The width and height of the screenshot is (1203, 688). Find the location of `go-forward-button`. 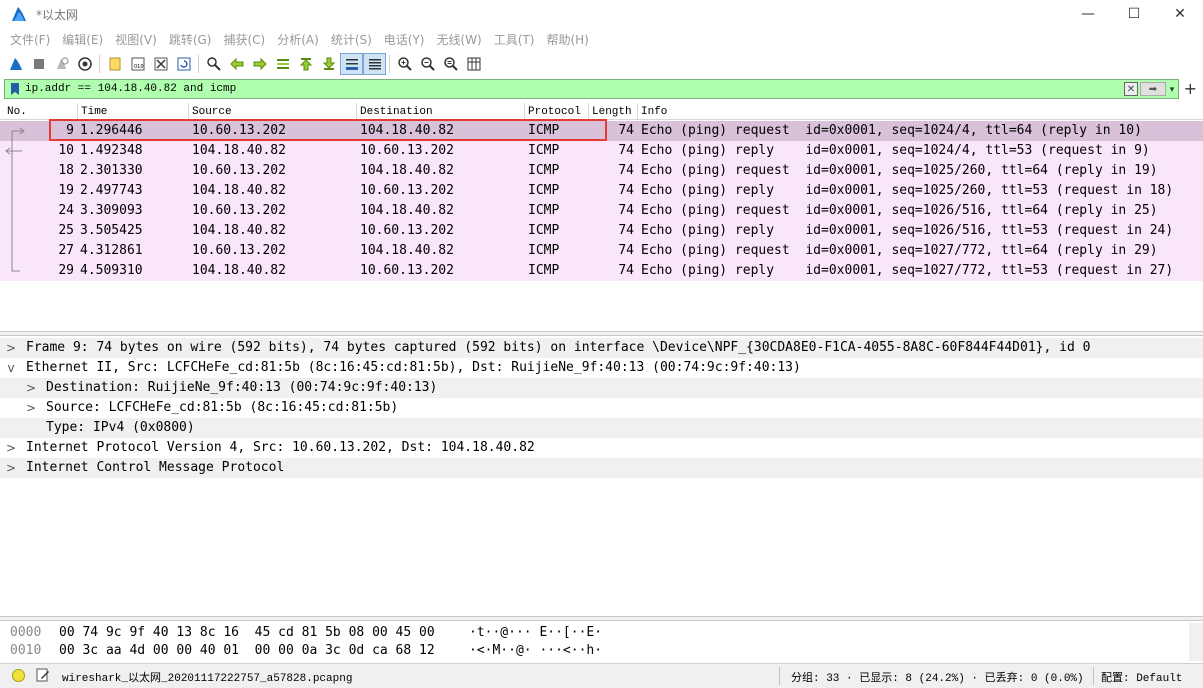

go-forward-button is located at coordinates (259, 64).